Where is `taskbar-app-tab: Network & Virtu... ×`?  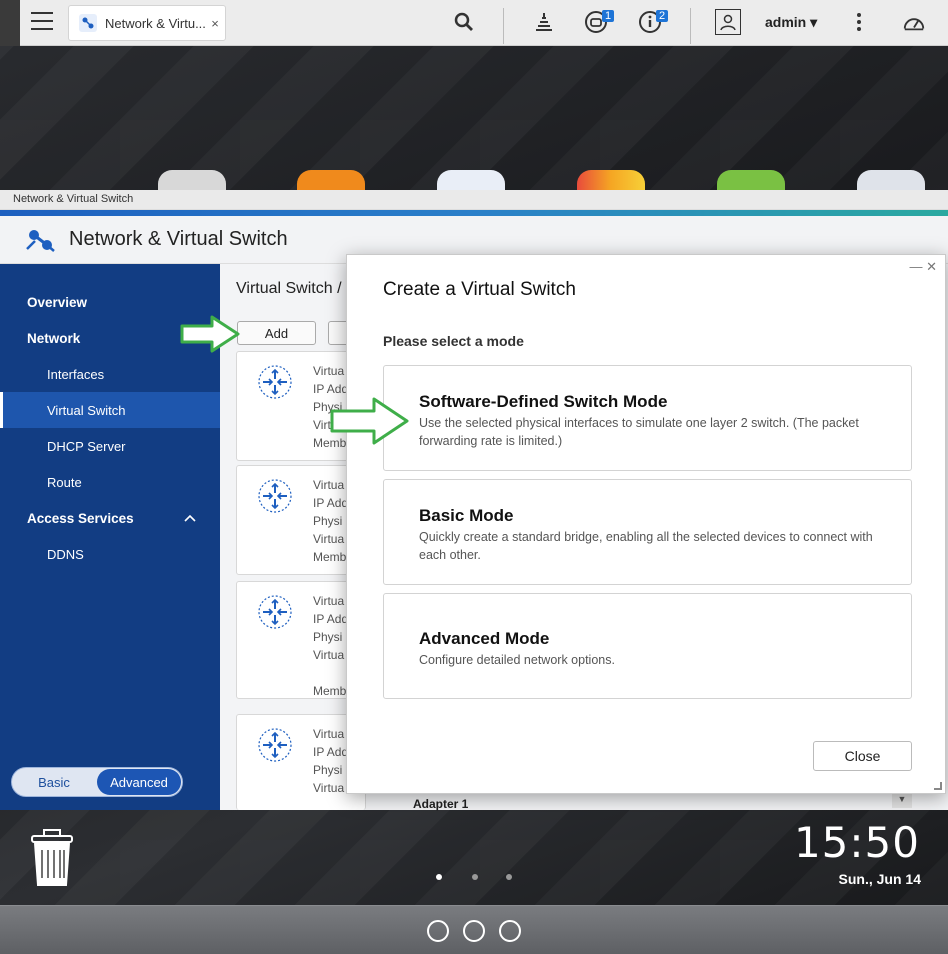
taskbar-app-tab: Network & Virtu... × is located at coordinates (147, 23).